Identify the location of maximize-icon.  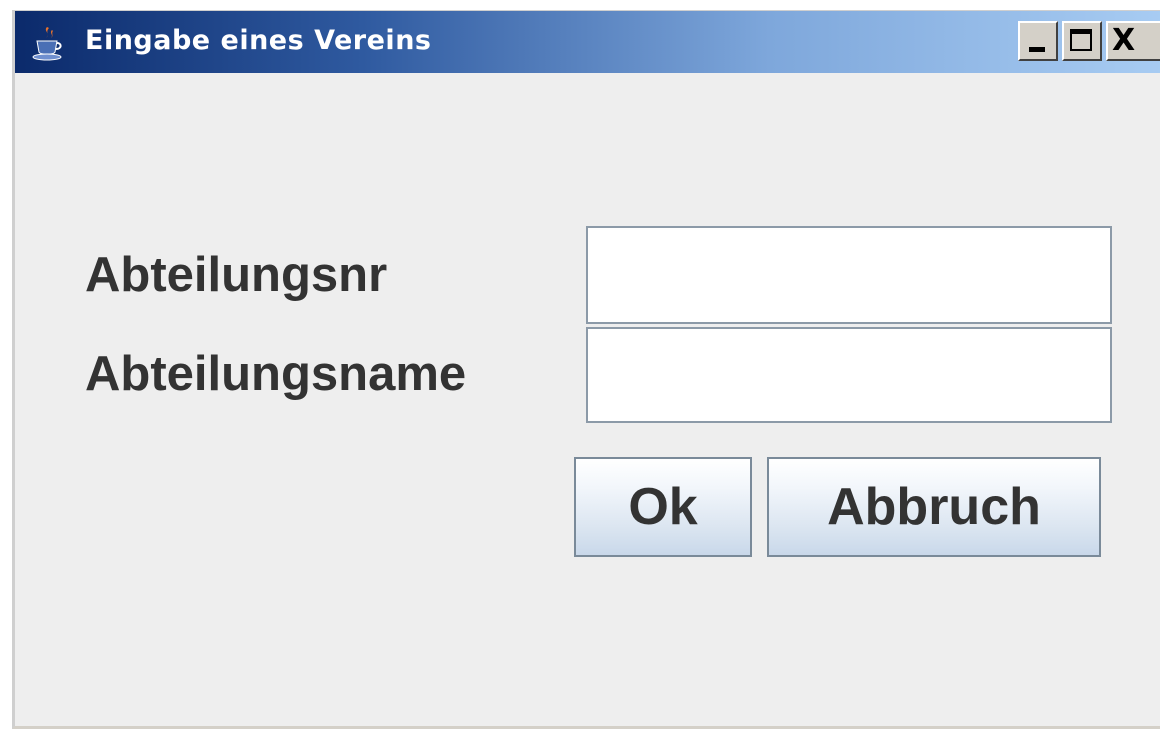
(1081, 40).